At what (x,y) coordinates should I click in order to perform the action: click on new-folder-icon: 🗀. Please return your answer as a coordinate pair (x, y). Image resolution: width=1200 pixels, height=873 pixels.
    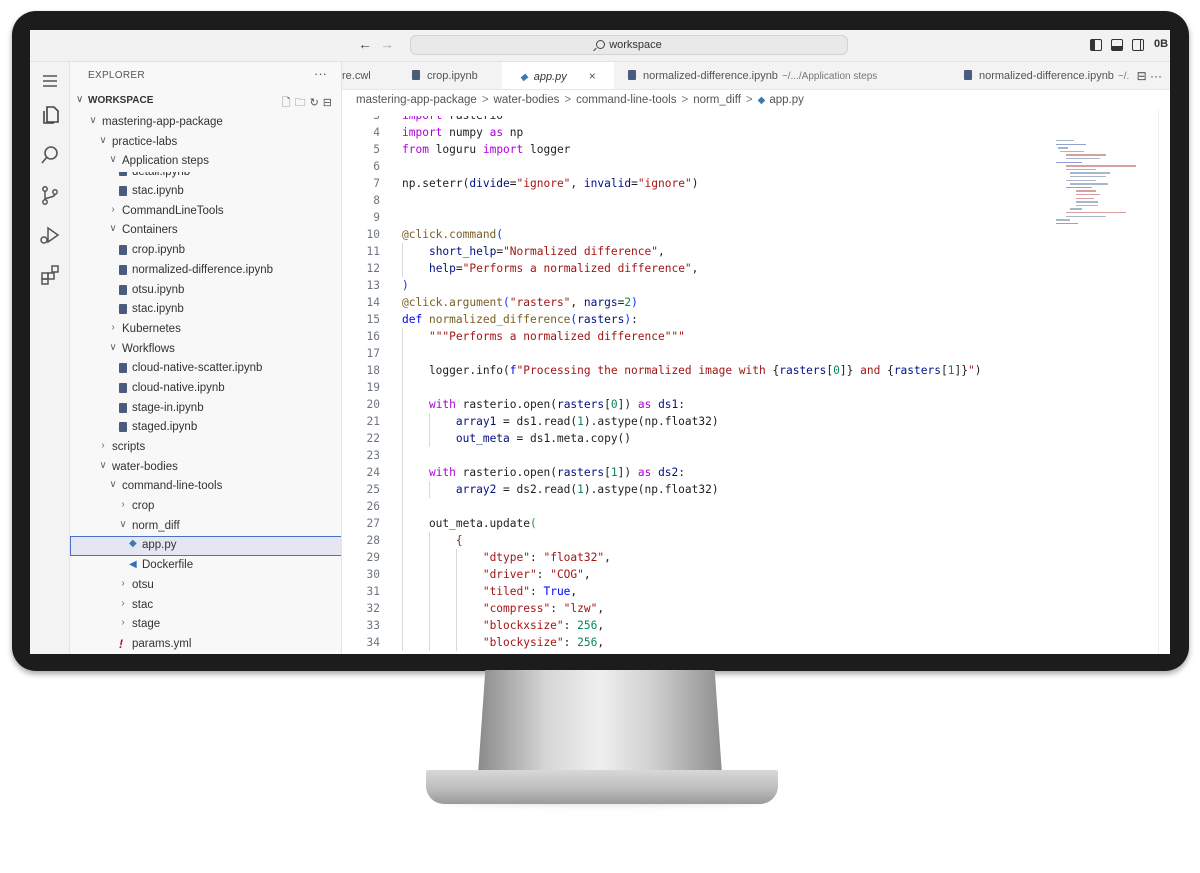
    Looking at the image, I should click on (302, 103).